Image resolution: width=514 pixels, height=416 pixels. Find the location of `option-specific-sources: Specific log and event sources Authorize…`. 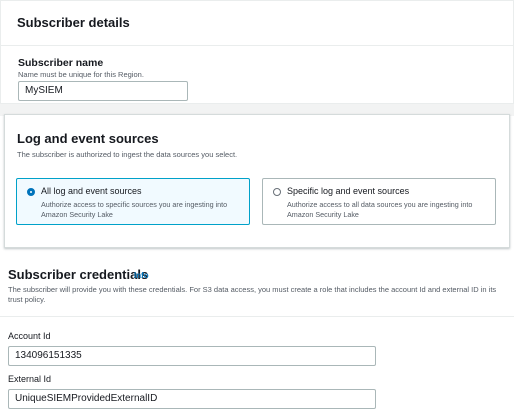

option-specific-sources: Specific log and event sources Authorize… is located at coordinates (379, 201).